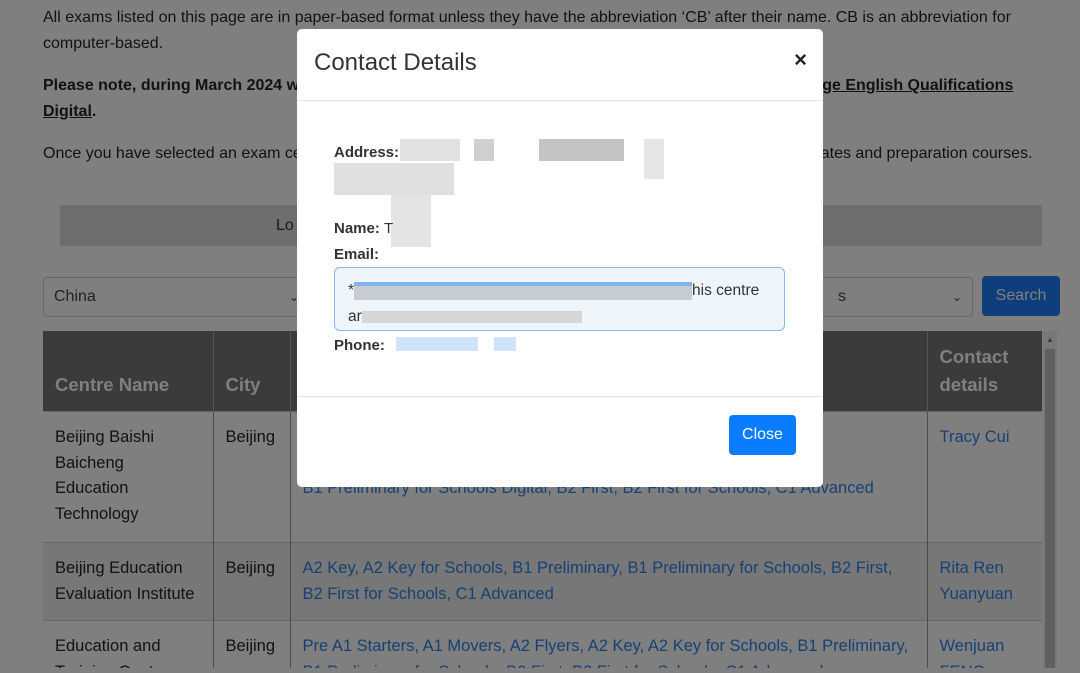 The width and height of the screenshot is (1080, 673). Describe the element at coordinates (800, 60) in the screenshot. I see `close-icon: ×` at that location.